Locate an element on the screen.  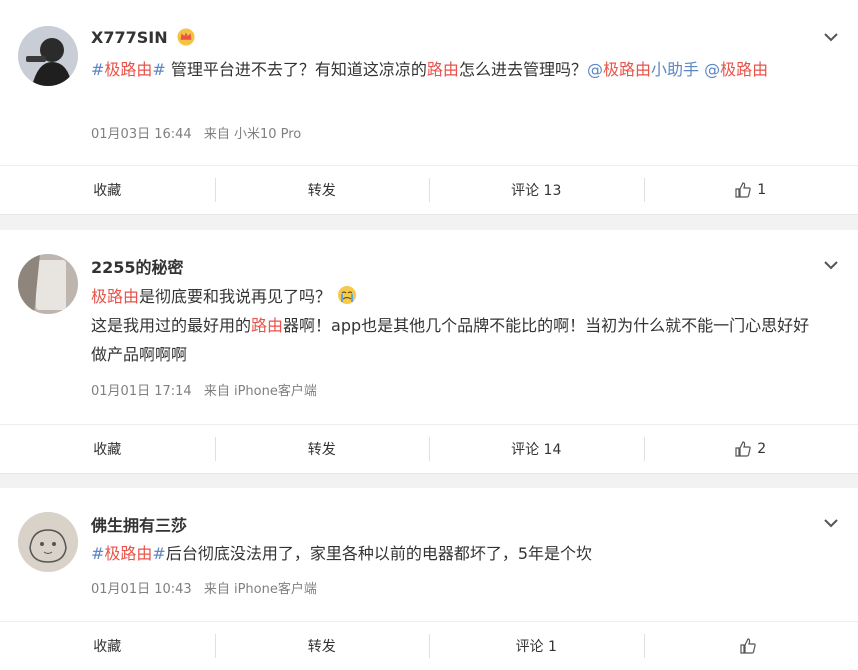
comment-label: 评论 14 is located at coordinates (536, 450).